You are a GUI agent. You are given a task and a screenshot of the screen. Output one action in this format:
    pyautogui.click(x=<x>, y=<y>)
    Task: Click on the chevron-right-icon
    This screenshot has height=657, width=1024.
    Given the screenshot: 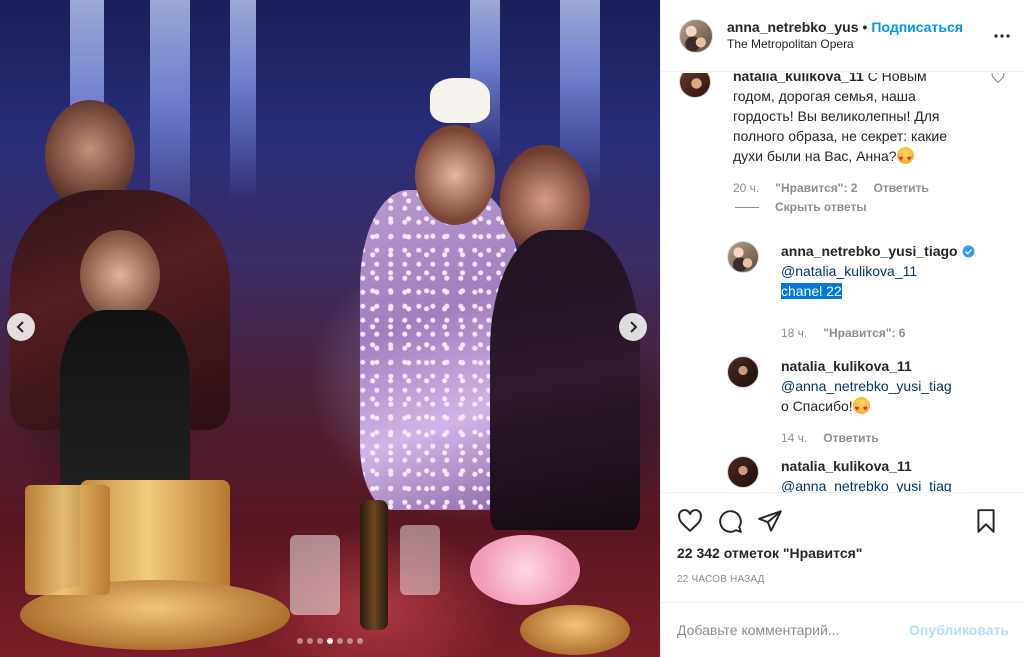 What is the action you would take?
    pyautogui.click(x=634, y=327)
    